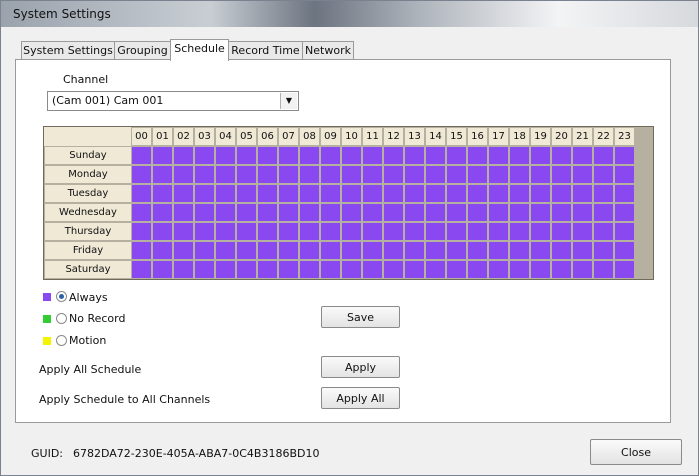 This screenshot has height=476, width=699. Describe the element at coordinates (204, 136) in the screenshot. I see `hour-header: 03` at that location.